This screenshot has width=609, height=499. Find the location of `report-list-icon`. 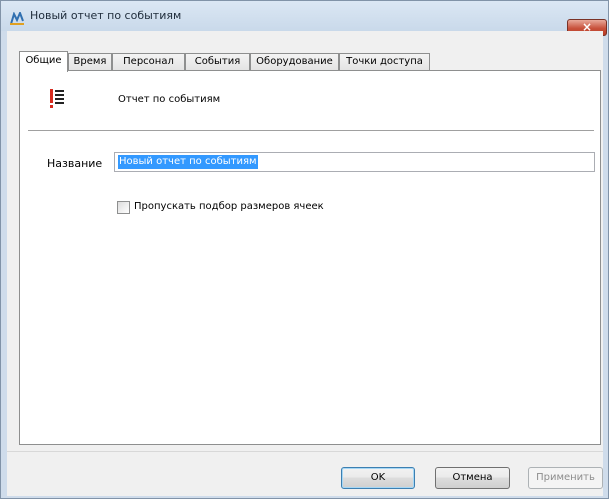

report-list-icon is located at coordinates (58, 98).